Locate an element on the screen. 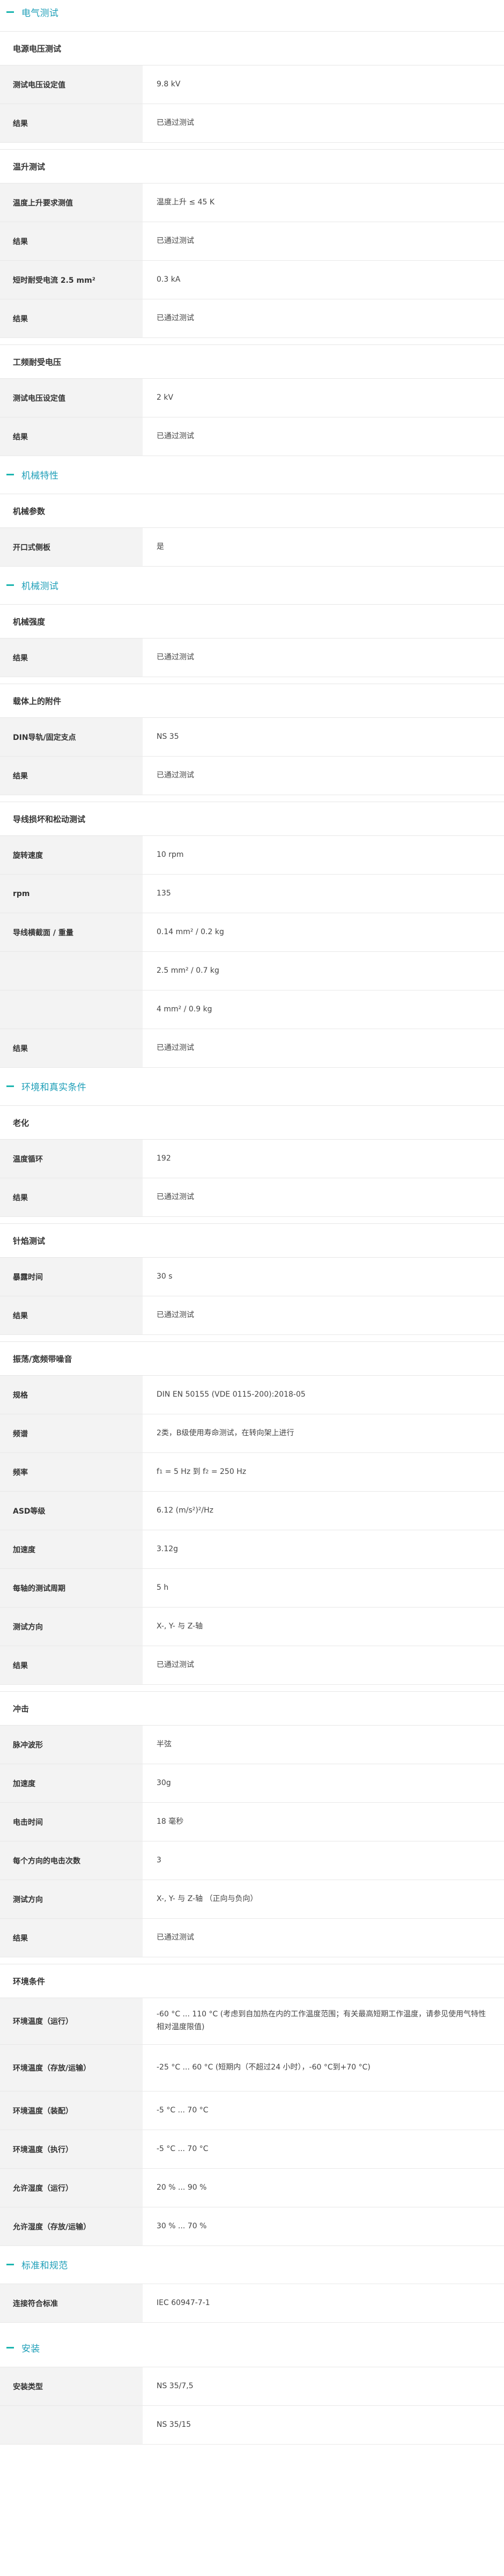 Image resolution: width=504 pixels, height=2576 pixels. row-value: IEC 60947-7-1 is located at coordinates (183, 2302).